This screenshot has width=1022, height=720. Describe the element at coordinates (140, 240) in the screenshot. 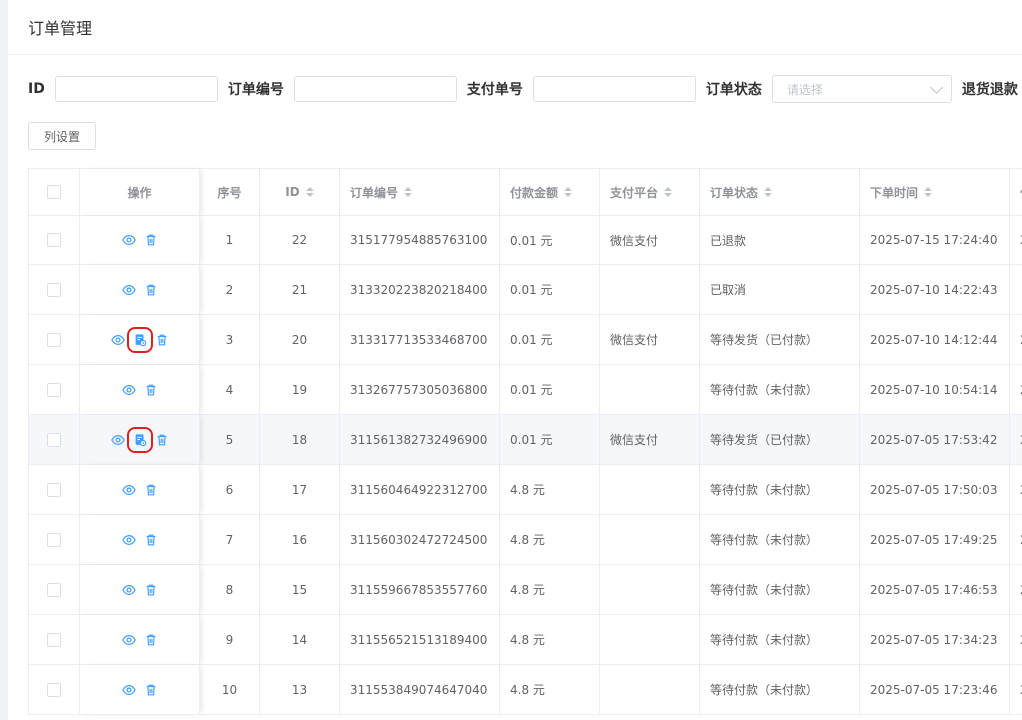

I see `row-ops` at that location.